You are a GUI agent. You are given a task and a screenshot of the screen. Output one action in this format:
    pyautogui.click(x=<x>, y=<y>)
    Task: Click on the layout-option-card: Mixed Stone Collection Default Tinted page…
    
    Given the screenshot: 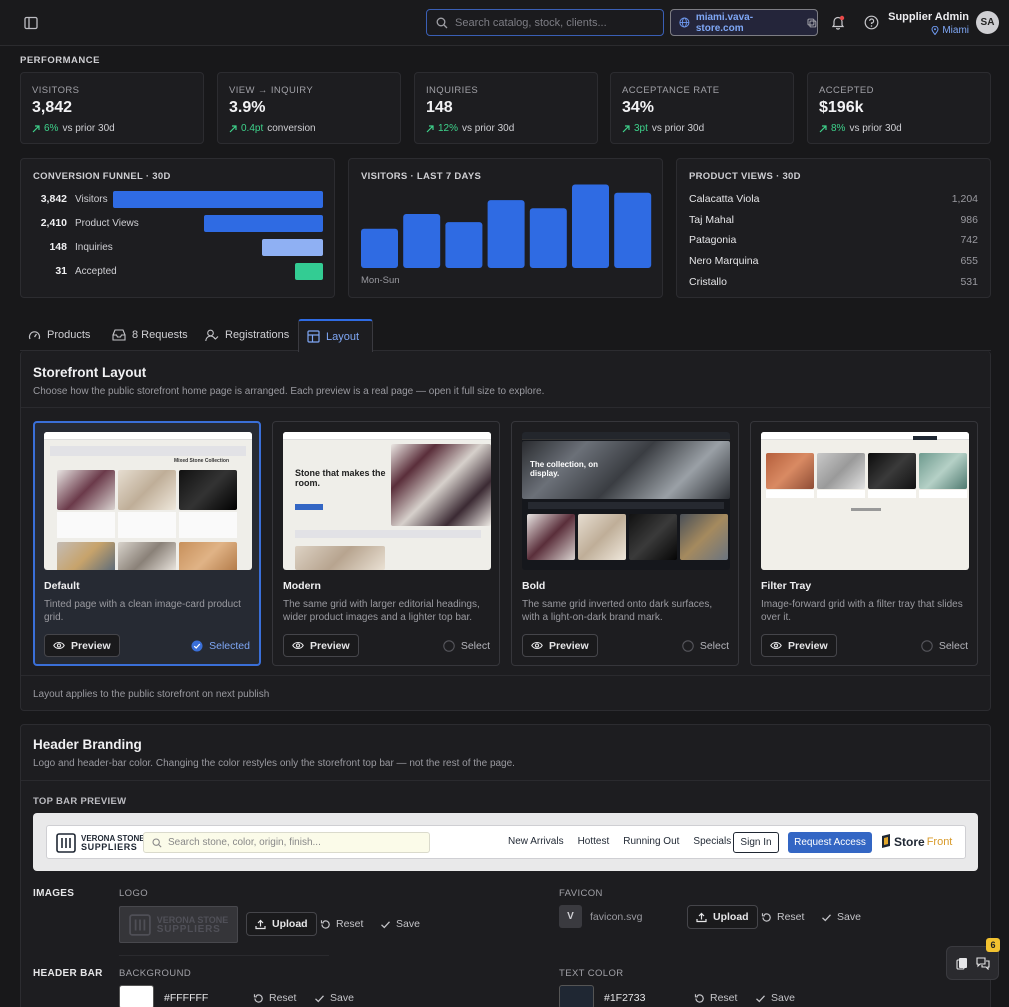 What is the action you would take?
    pyautogui.click(x=147, y=543)
    